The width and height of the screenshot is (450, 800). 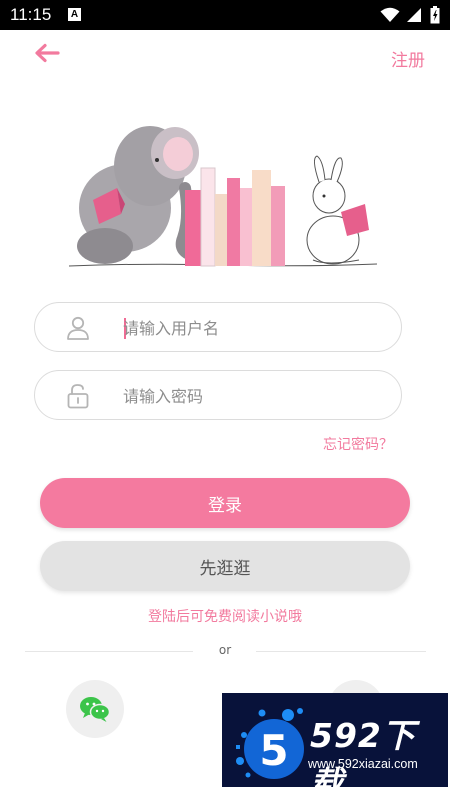 I want to click on divider-left, so click(x=109, y=651).